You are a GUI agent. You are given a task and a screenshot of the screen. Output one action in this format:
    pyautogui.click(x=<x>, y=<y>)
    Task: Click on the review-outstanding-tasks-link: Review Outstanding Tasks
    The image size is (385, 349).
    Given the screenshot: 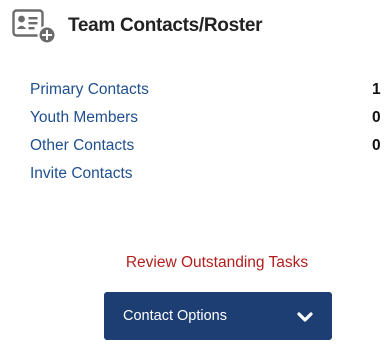 What is the action you would take?
    pyautogui.click(x=192, y=263)
    